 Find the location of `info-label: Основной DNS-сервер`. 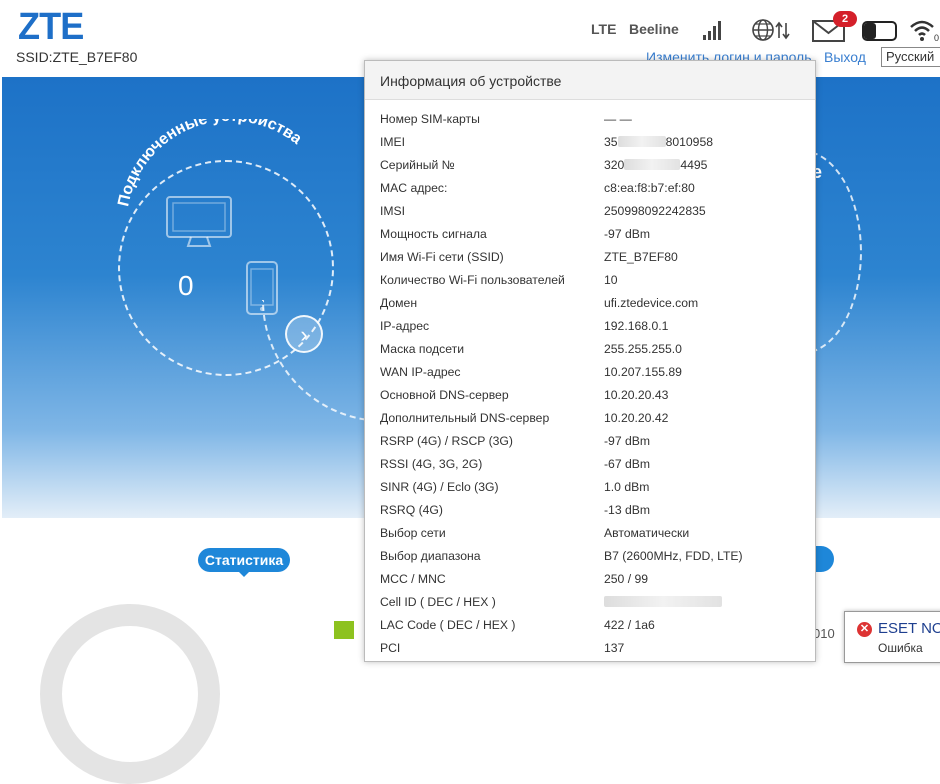

info-label: Основной DNS-сервер is located at coordinates (444, 395).